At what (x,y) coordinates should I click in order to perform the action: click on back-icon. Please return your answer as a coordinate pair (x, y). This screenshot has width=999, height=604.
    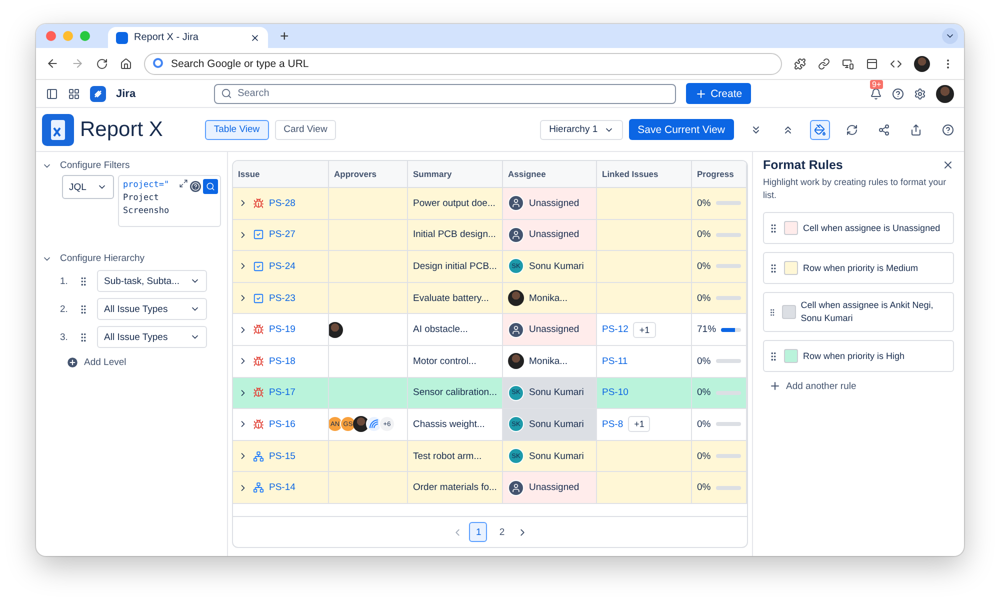
    Looking at the image, I should click on (52, 63).